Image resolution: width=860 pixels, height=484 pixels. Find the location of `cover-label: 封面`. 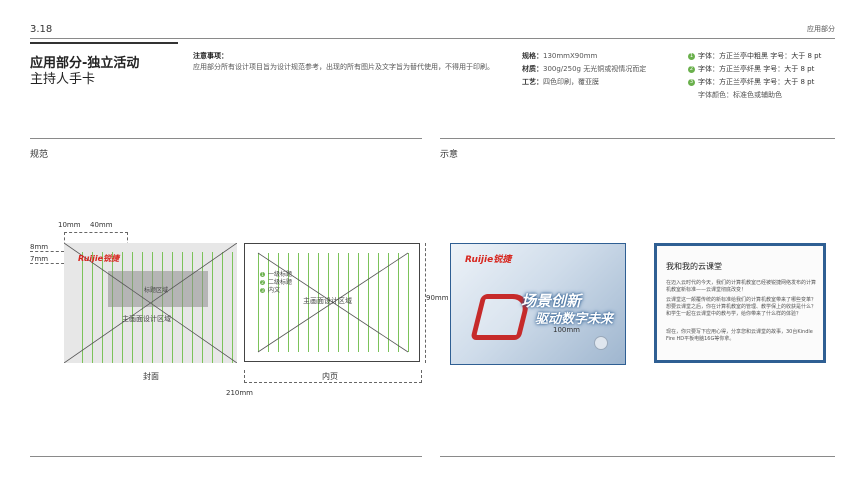

cover-label: 封面 is located at coordinates (151, 376).